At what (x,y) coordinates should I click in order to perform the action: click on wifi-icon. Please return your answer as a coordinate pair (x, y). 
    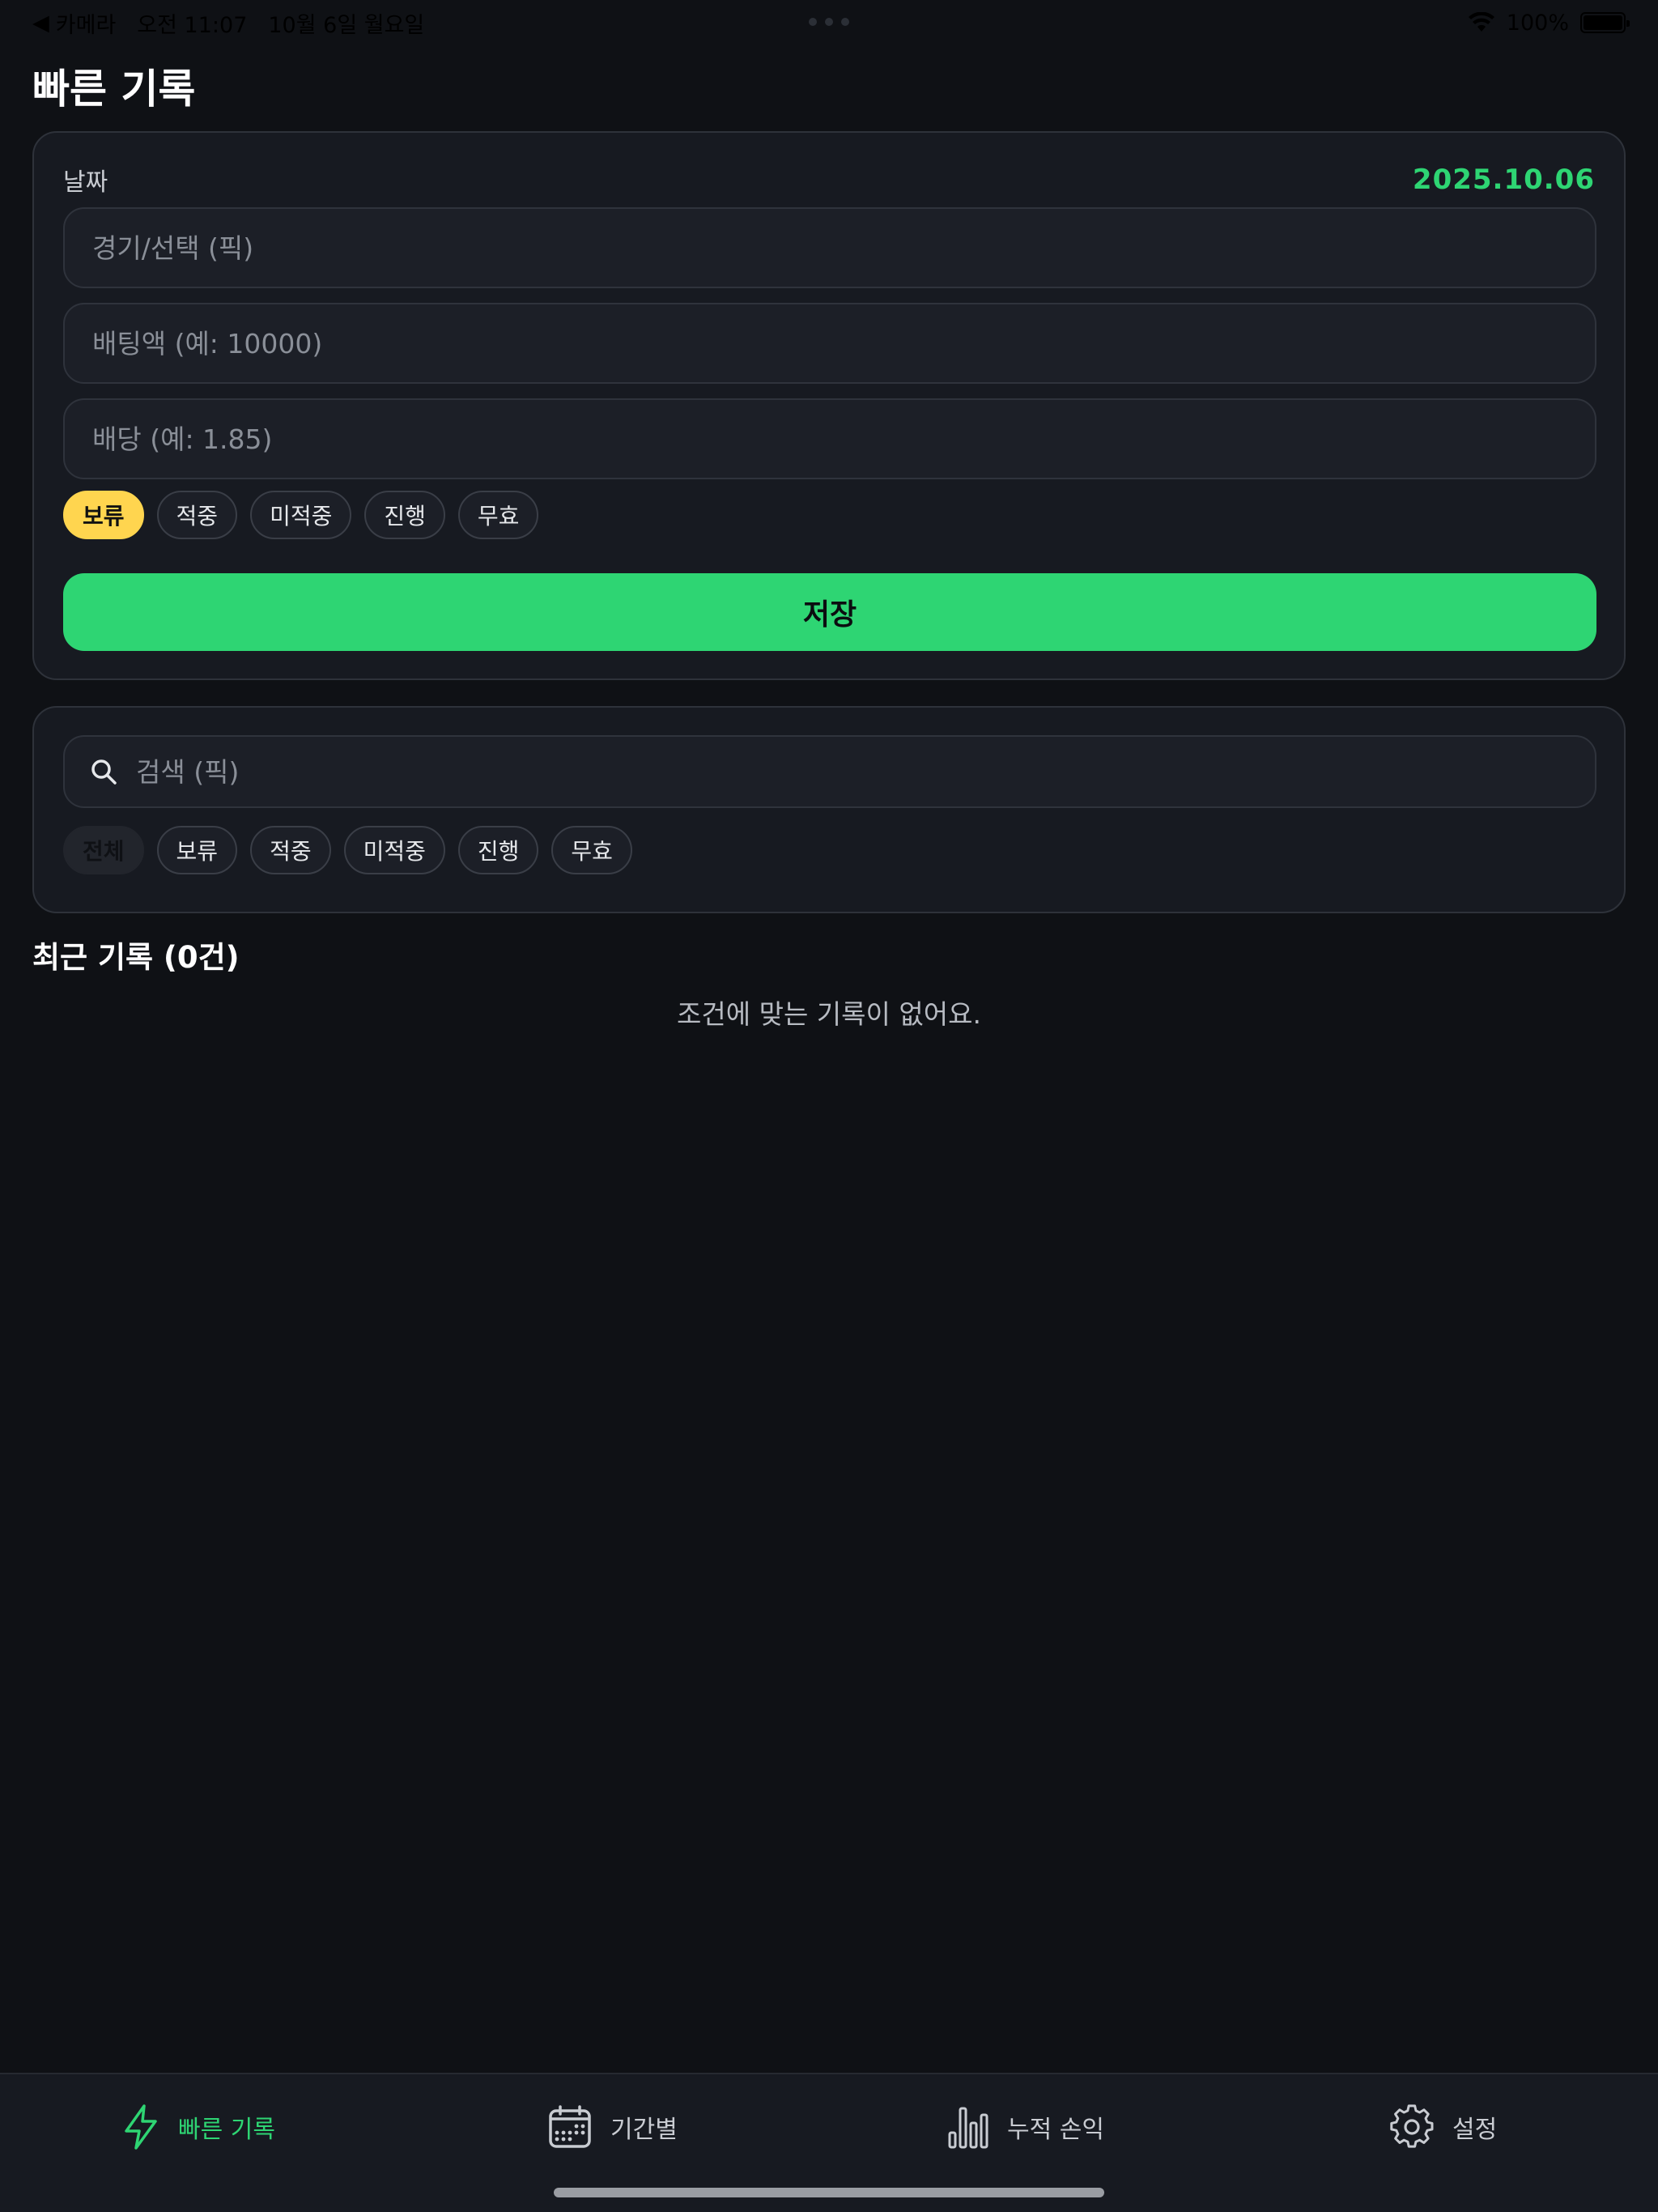
    Looking at the image, I should click on (1481, 22).